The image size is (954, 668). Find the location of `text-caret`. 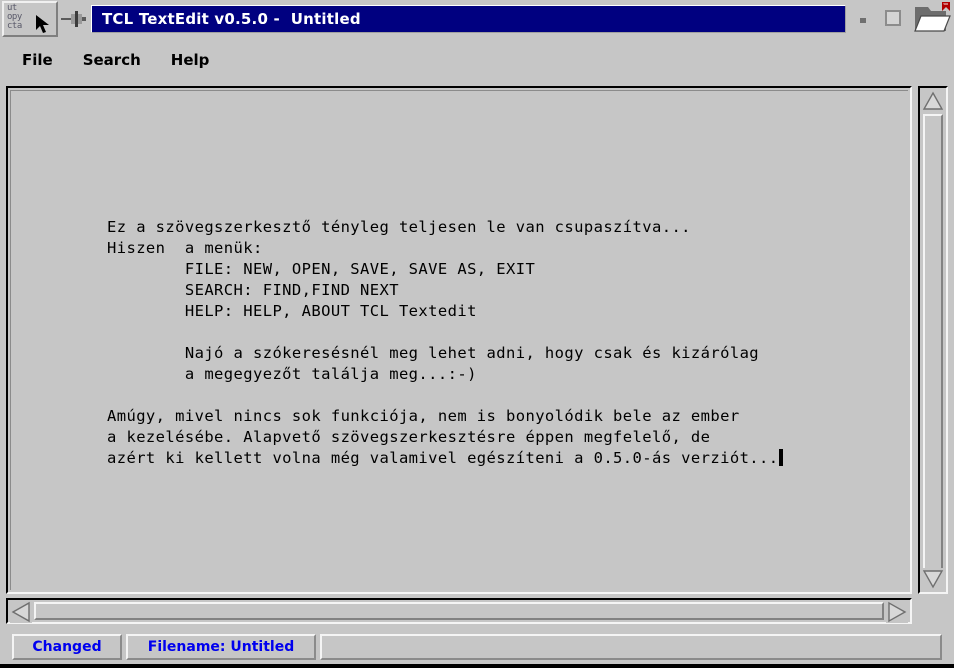

text-caret is located at coordinates (780, 457).